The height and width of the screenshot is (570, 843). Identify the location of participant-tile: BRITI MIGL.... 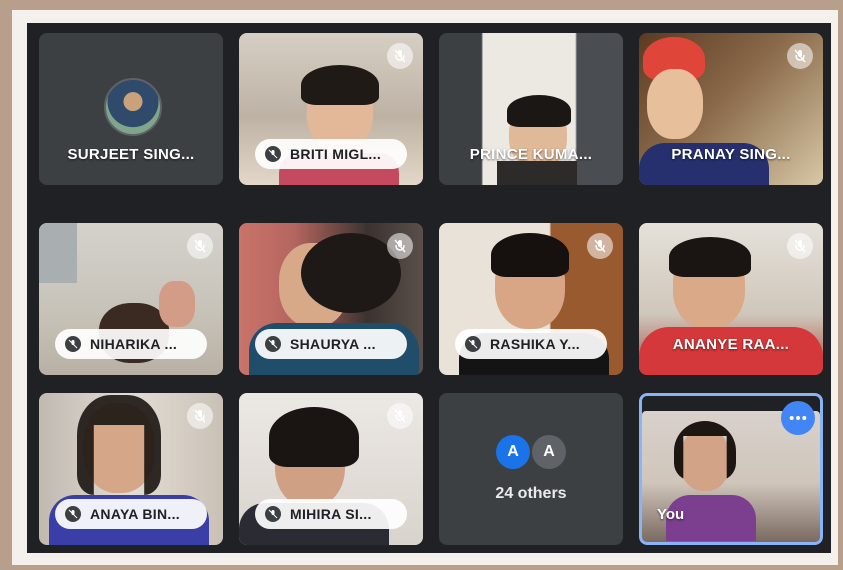
(331, 109).